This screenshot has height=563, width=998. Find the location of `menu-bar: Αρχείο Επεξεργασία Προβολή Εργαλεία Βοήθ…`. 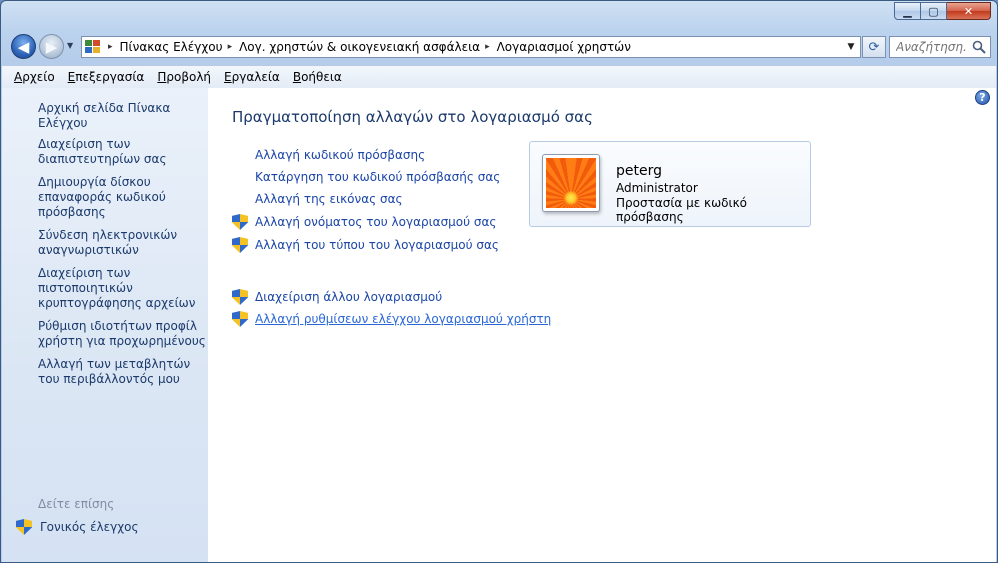

menu-bar: Αρχείο Επεξεργασία Προβολή Εργαλεία Βοήθ… is located at coordinates (499, 77).